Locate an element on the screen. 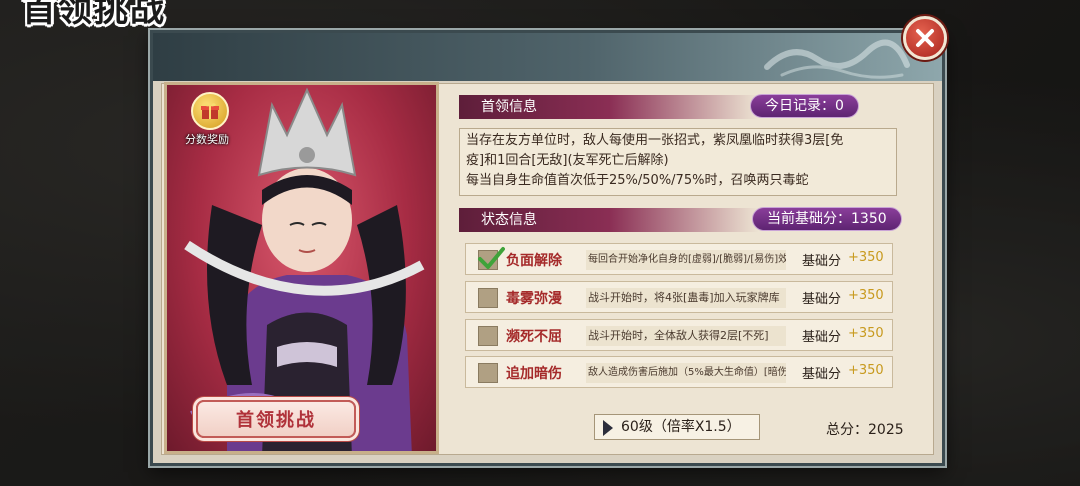 The image size is (1080, 486). boss-info-line: 疫]和1回合[无敌](友军死亡后解除) is located at coordinates (567, 160).